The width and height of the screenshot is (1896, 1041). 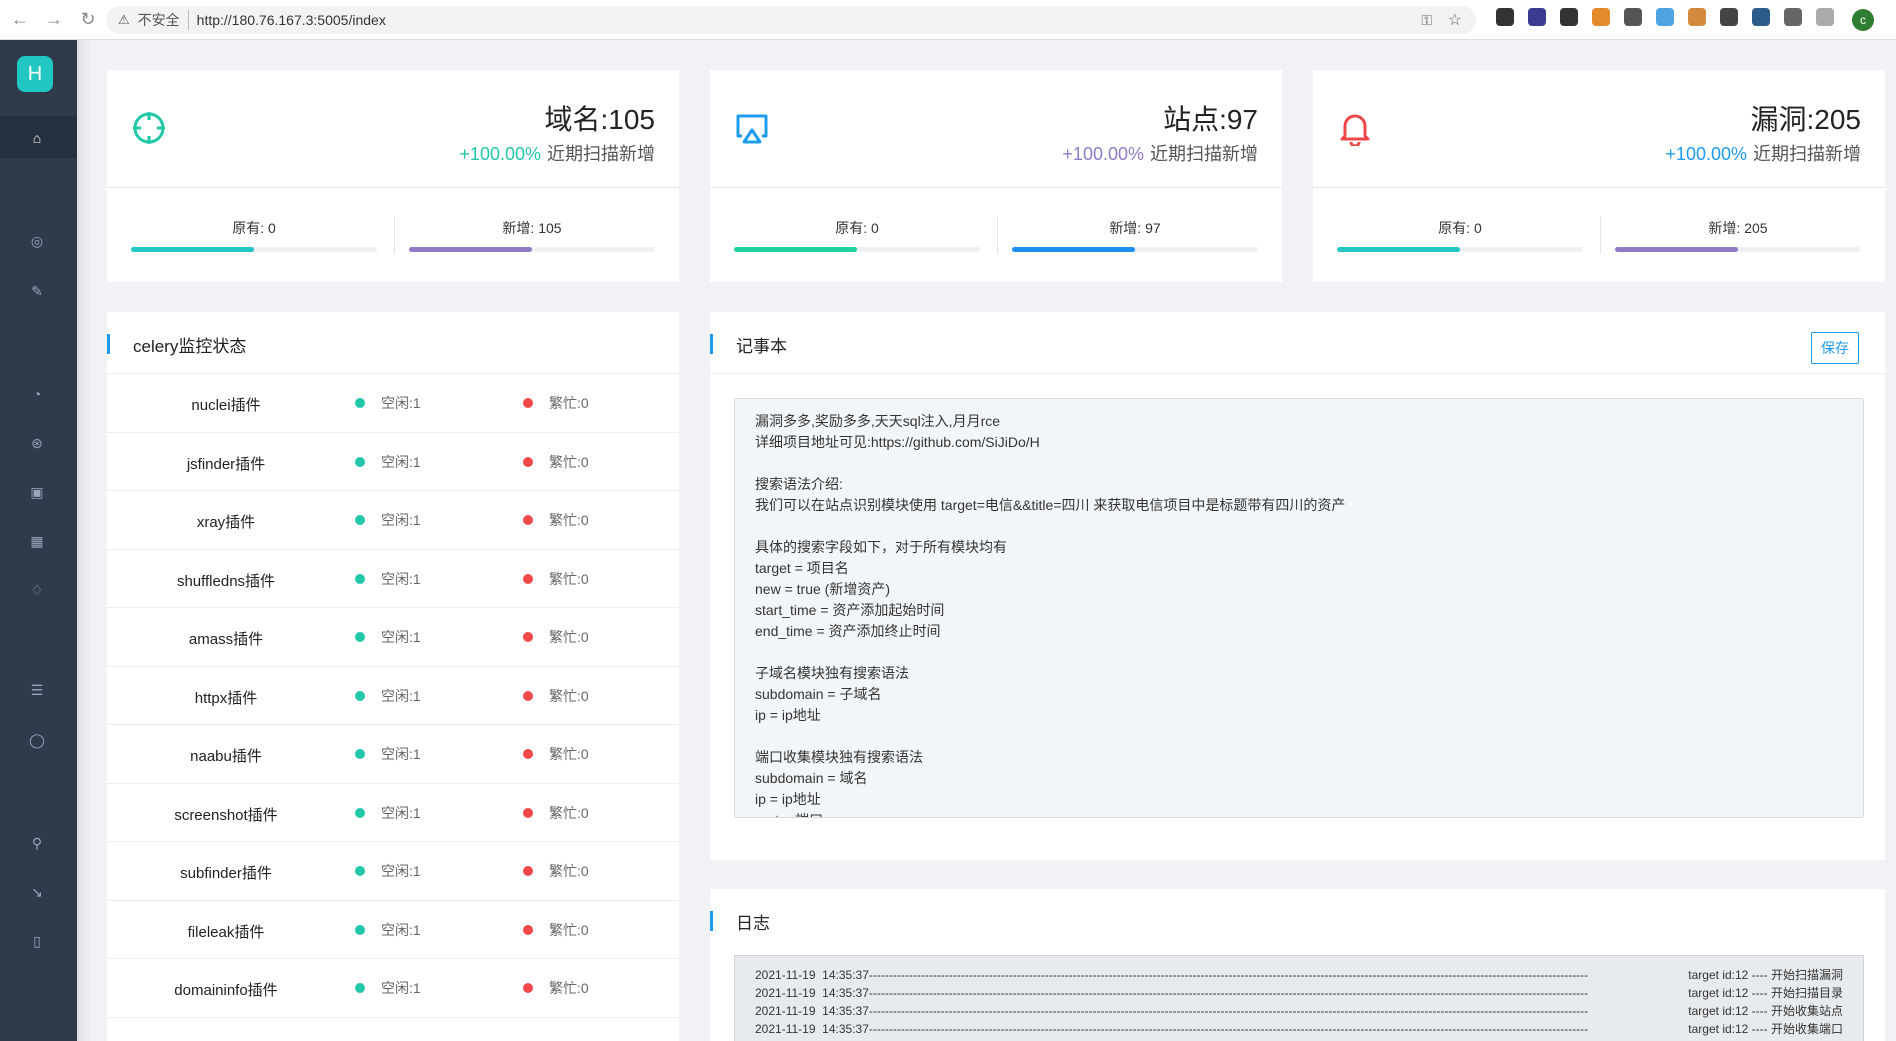 What do you see at coordinates (1297, 343) in the screenshot?
I see `notepad-header: 记事本 保存` at bounding box center [1297, 343].